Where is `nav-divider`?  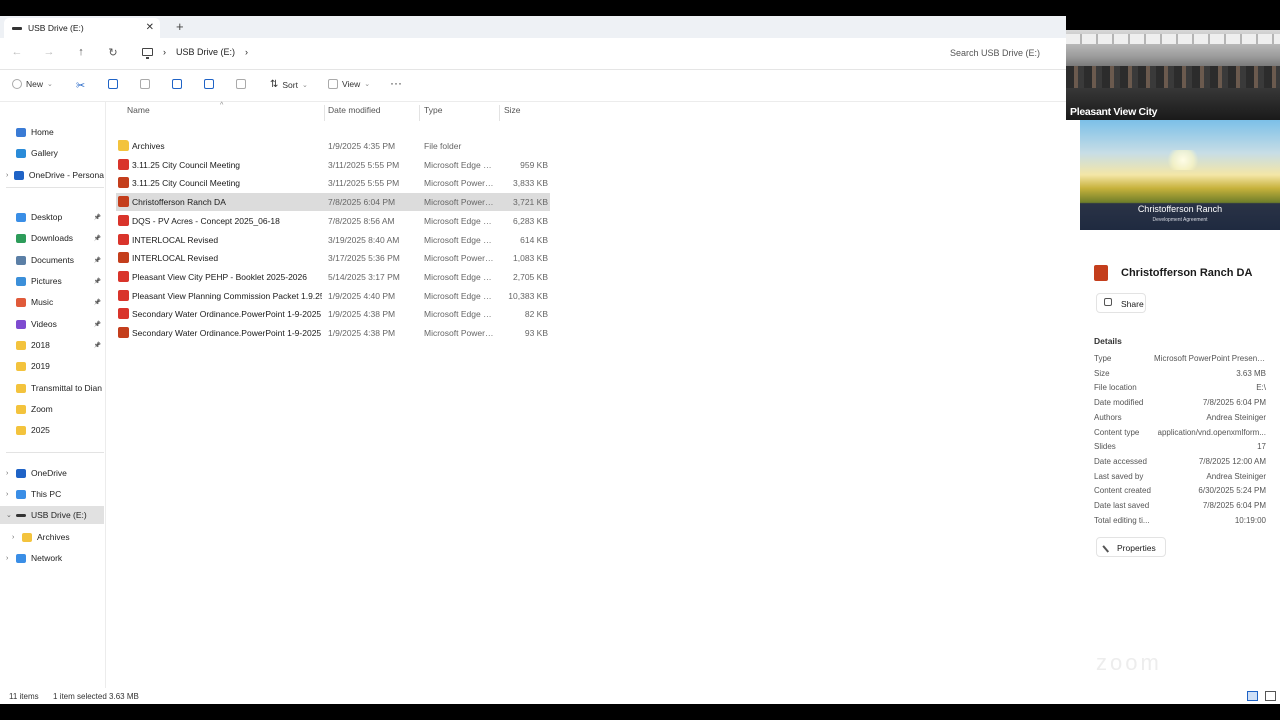
nav-divider is located at coordinates (55, 452).